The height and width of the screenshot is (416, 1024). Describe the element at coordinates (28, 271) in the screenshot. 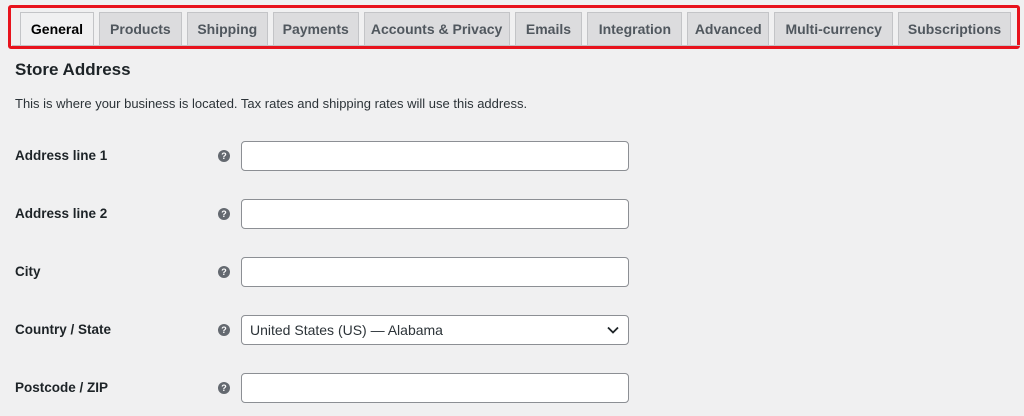

I see `city-label: City` at that location.